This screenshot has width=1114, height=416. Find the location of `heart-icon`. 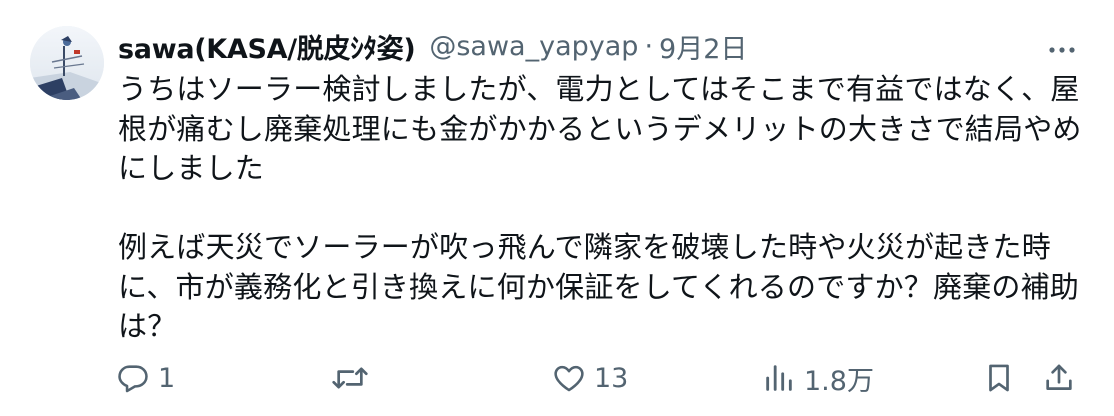

heart-icon is located at coordinates (569, 378).